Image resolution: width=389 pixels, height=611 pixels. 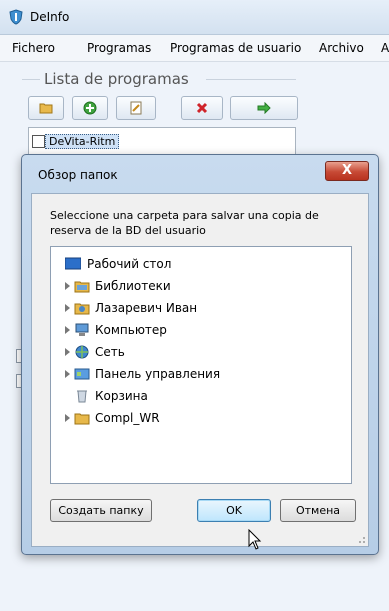 I want to click on close-icon: X, so click(x=347, y=170).